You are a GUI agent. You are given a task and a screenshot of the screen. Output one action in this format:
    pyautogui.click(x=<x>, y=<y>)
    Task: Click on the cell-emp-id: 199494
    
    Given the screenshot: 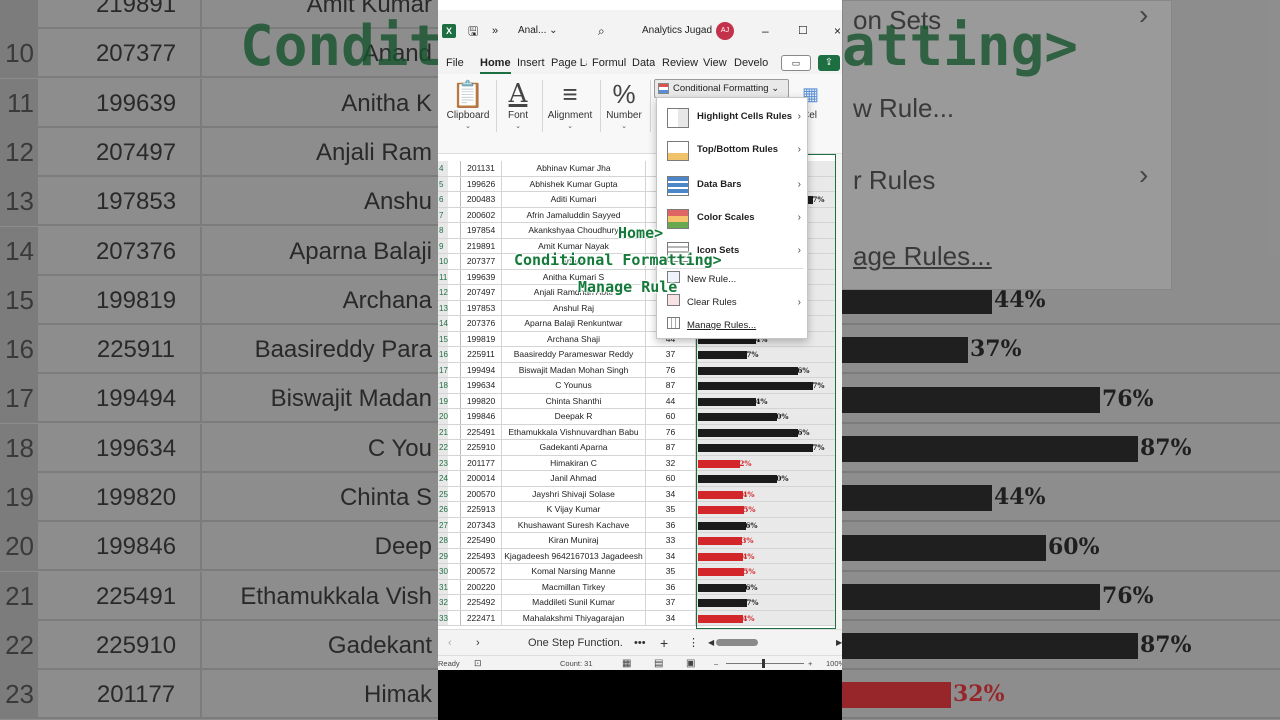 What is the action you would take?
    pyautogui.click(x=481, y=369)
    